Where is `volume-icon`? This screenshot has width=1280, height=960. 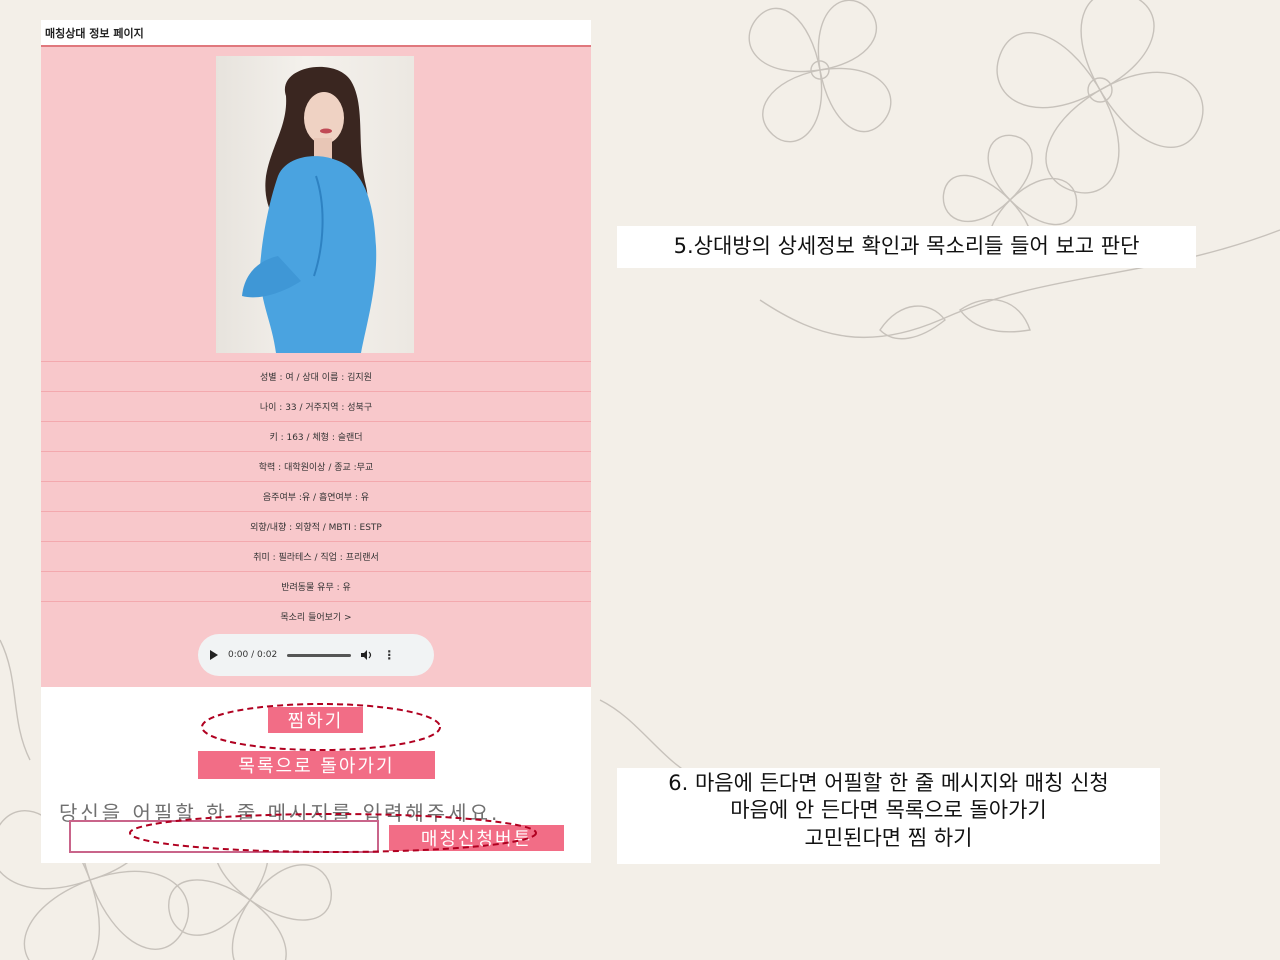 volume-icon is located at coordinates (367, 655).